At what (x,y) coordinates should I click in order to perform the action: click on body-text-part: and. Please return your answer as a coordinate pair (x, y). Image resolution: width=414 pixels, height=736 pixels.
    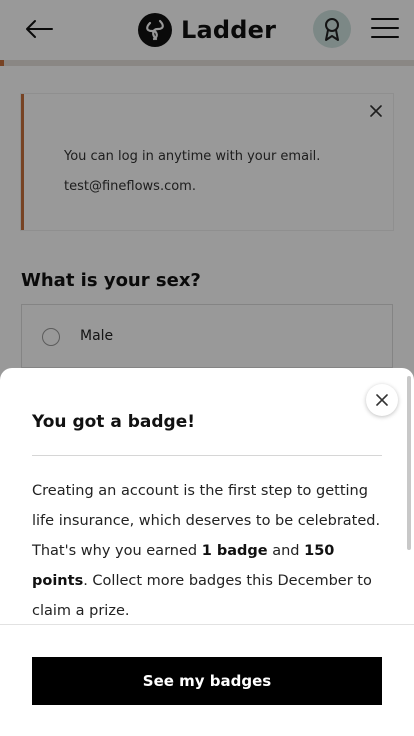
    Looking at the image, I should click on (286, 551).